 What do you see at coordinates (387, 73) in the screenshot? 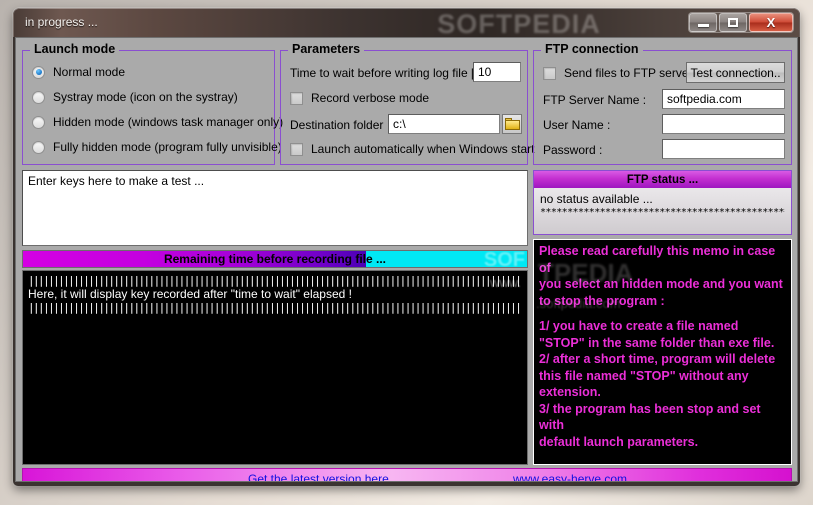
I see `wait-time-label: Time to wait before writing log file [s]` at bounding box center [387, 73].